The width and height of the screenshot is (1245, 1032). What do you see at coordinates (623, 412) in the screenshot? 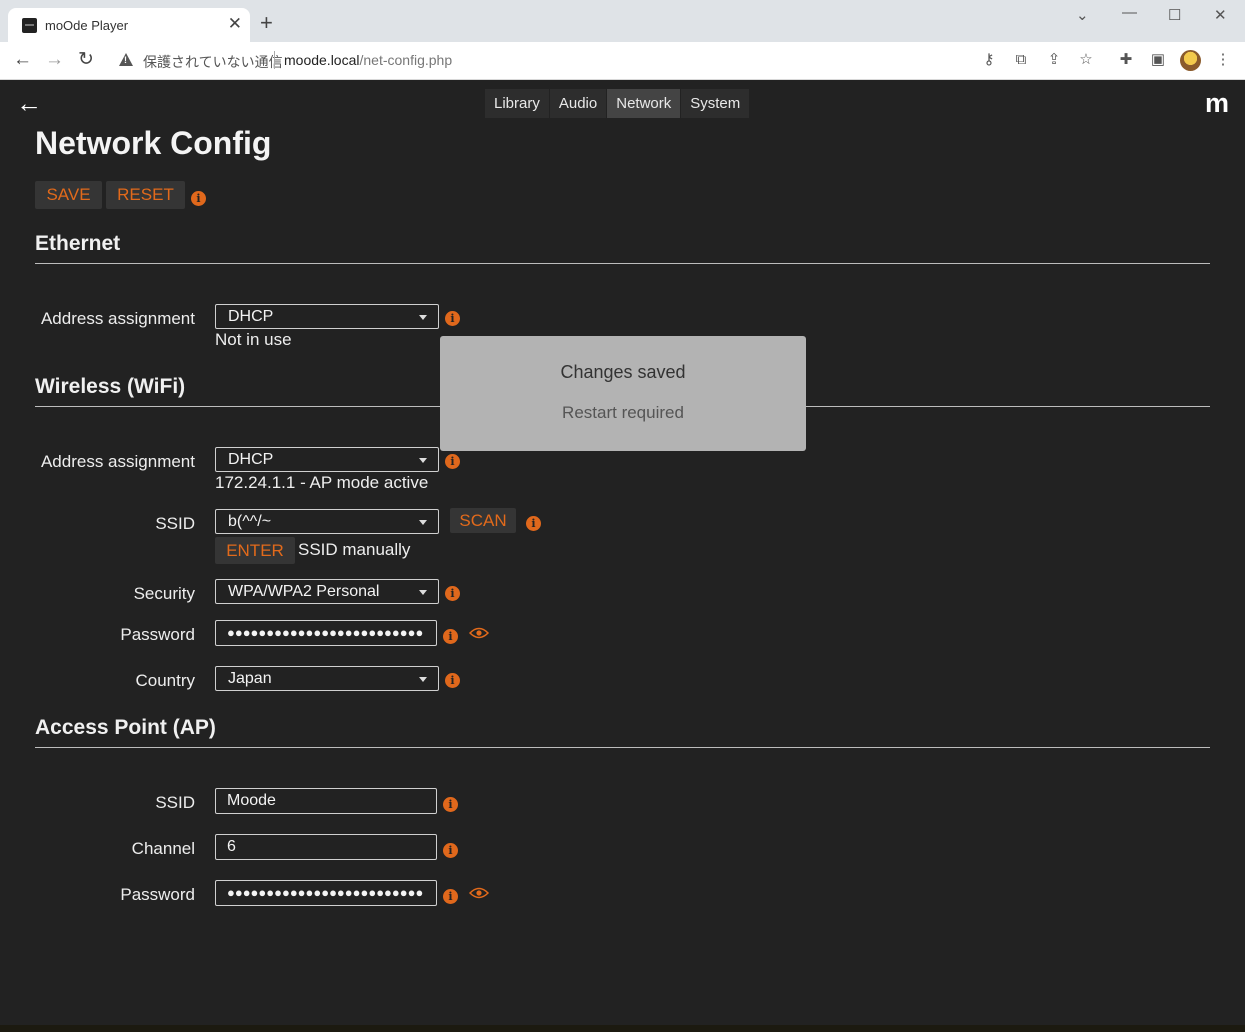
I see `notification-message: Restart required` at bounding box center [623, 412].